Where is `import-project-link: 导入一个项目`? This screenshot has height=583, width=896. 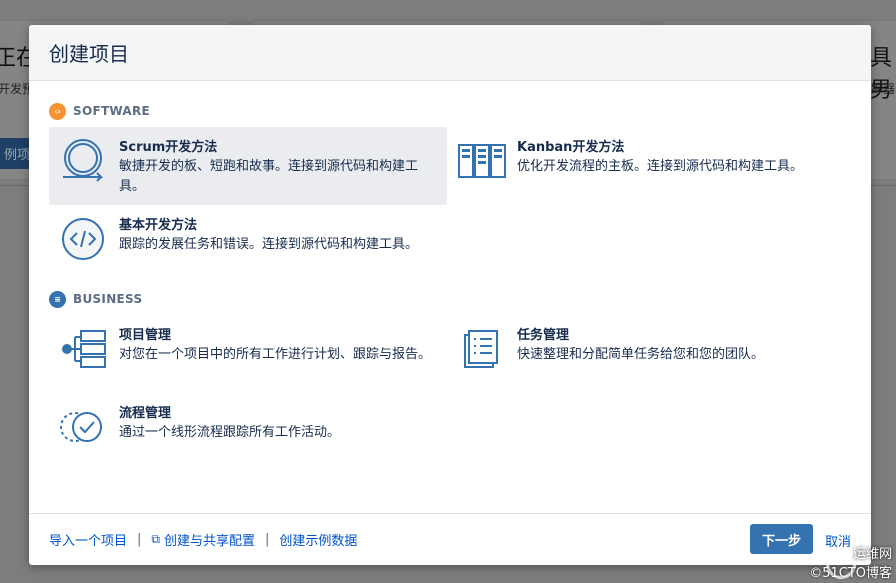 import-project-link: 导入一个项目 is located at coordinates (88, 539).